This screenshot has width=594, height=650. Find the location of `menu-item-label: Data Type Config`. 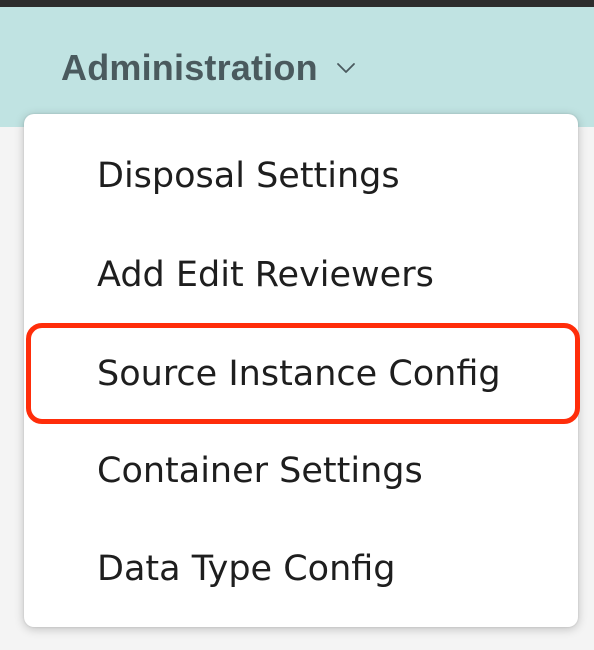

menu-item-label: Data Type Config is located at coordinates (246, 569).